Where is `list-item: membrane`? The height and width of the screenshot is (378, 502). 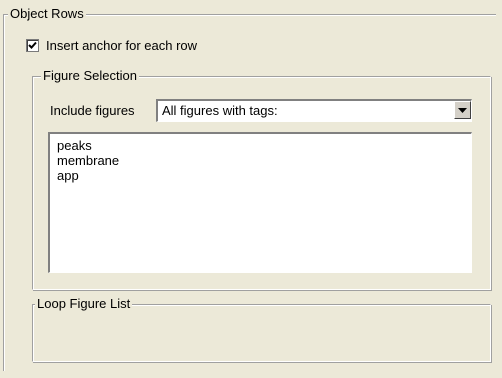 list-item: membrane is located at coordinates (264, 160).